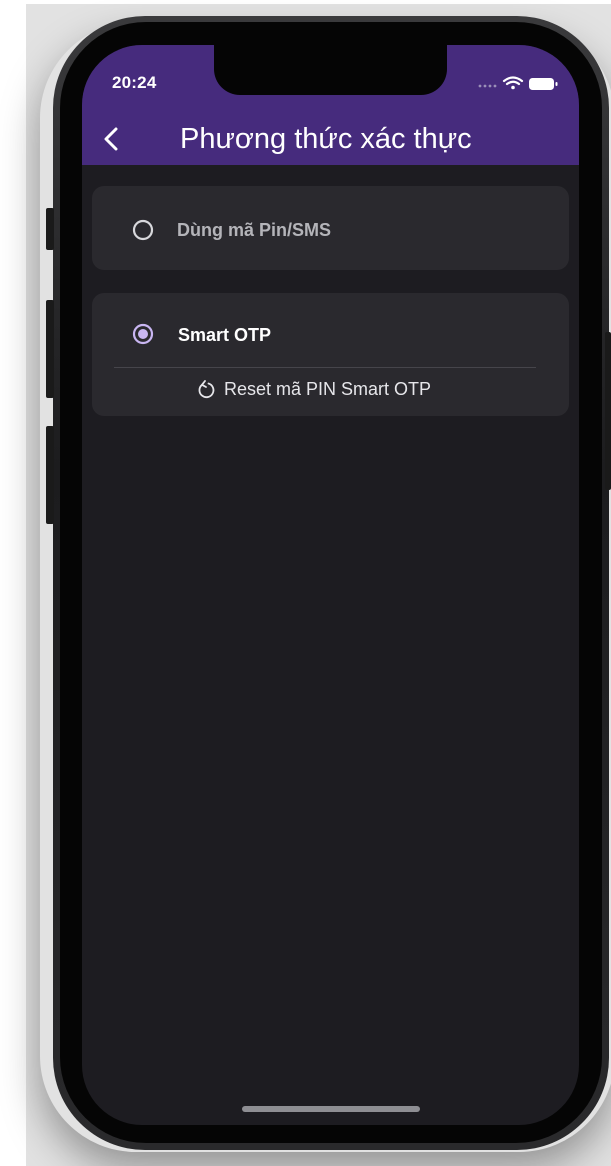 This screenshot has width=611, height=1166. Describe the element at coordinates (225, 335) in the screenshot. I see `option-label-smart-otp: Smart OTP` at that location.